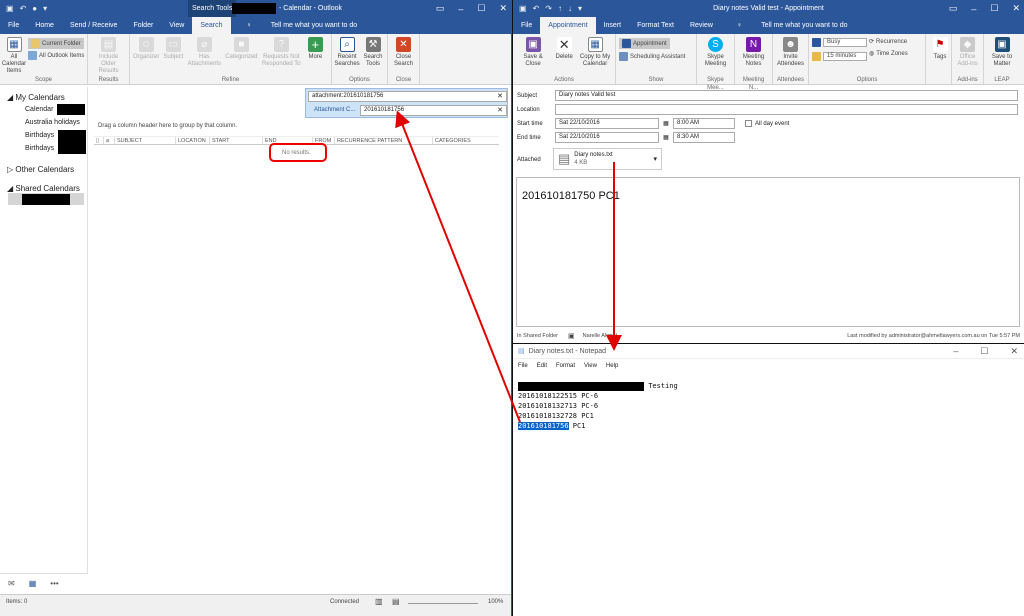  I want to click on more-modules-icon: •••, so click(54, 583).